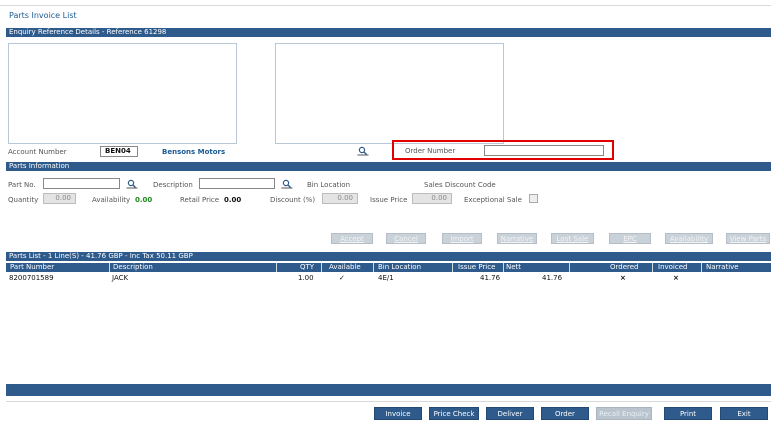 The image size is (771, 433). What do you see at coordinates (430, 151) in the screenshot?
I see `order-number-label: Order Number` at bounding box center [430, 151].